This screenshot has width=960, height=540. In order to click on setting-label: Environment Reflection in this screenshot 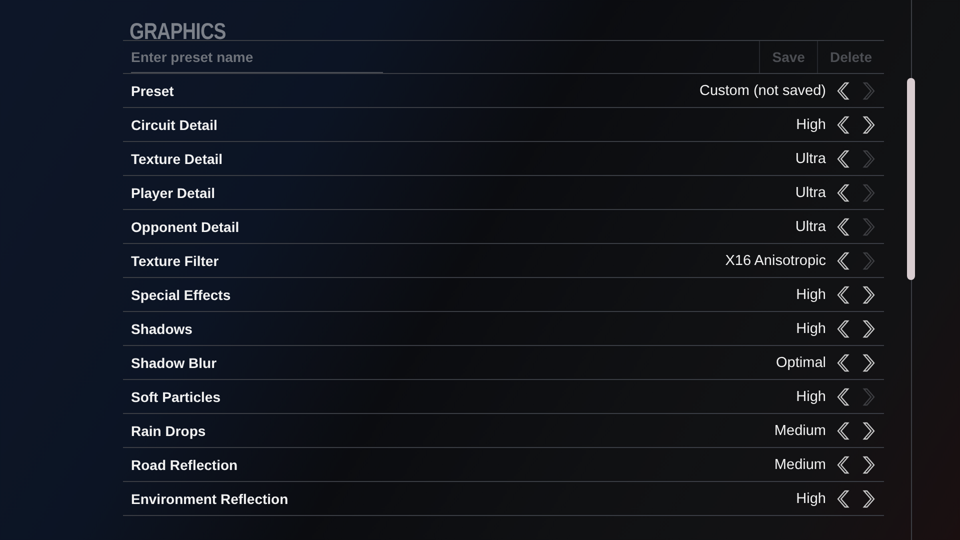, I will do `click(209, 498)`.